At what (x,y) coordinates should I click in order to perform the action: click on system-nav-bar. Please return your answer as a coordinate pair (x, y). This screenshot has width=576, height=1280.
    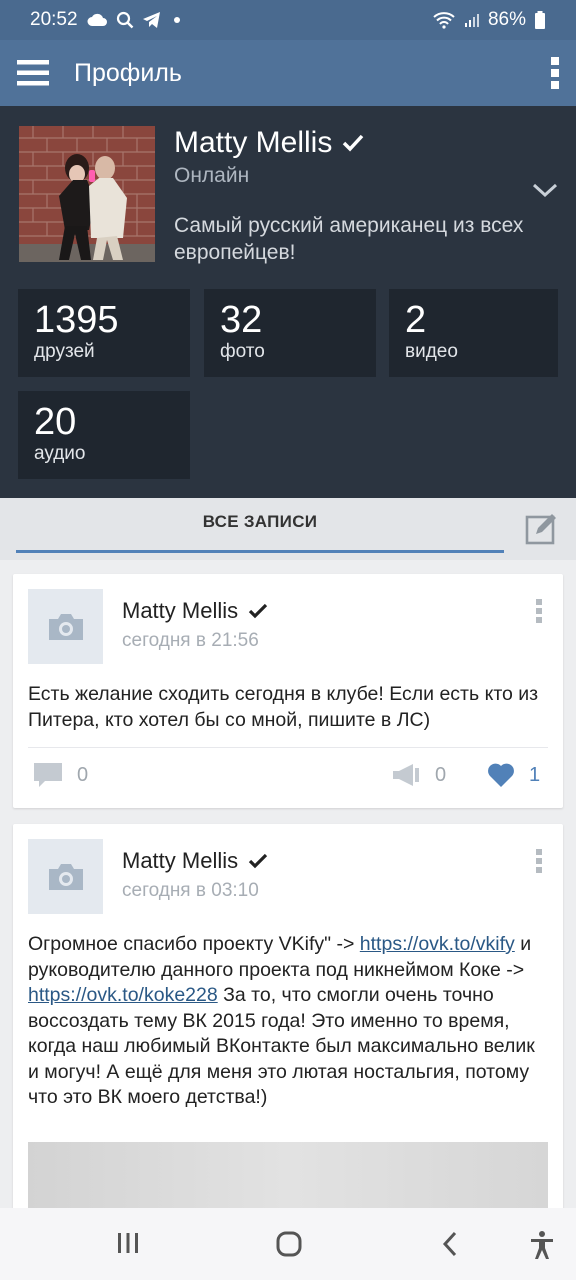
    Looking at the image, I should click on (288, 1244).